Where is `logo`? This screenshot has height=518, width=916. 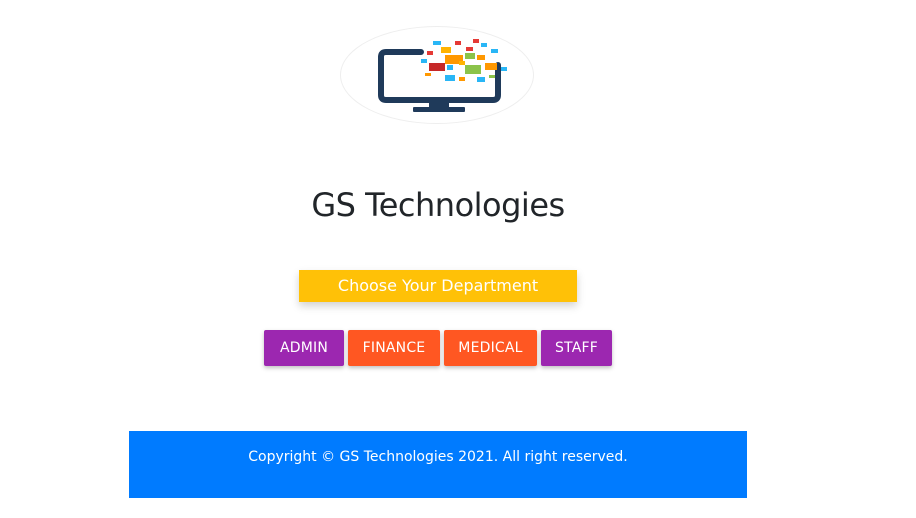 logo is located at coordinates (437, 75).